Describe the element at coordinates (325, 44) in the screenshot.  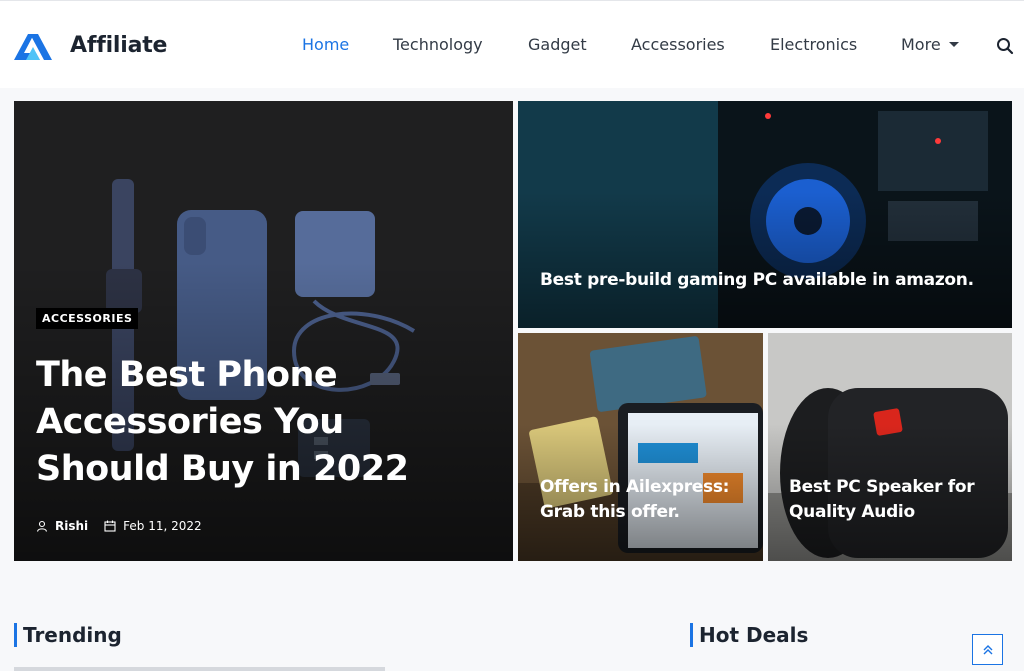
I see `nav-item-home: Home` at that location.